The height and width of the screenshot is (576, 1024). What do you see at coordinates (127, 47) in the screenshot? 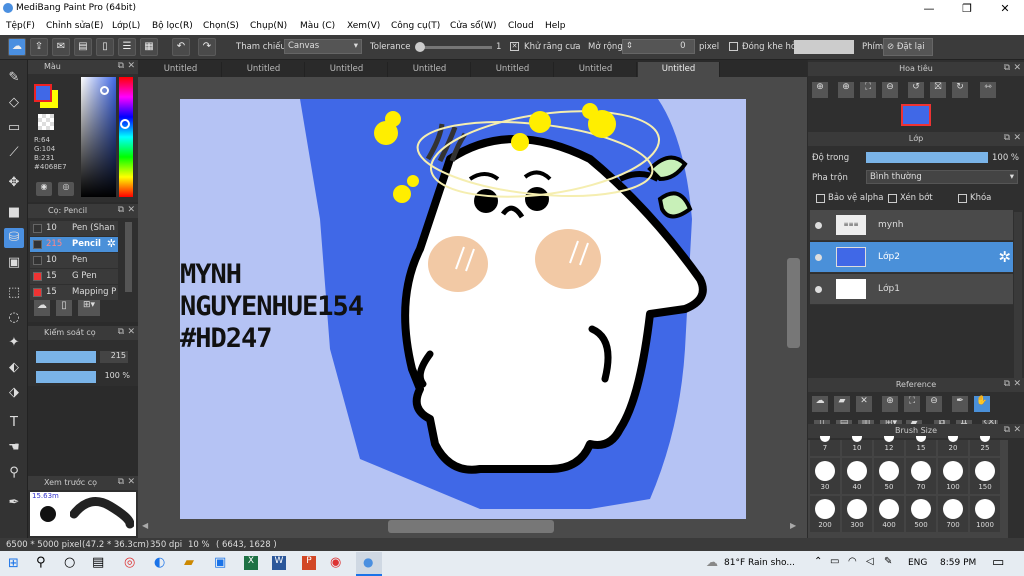
I see `list-icon: ☰` at bounding box center [127, 47].